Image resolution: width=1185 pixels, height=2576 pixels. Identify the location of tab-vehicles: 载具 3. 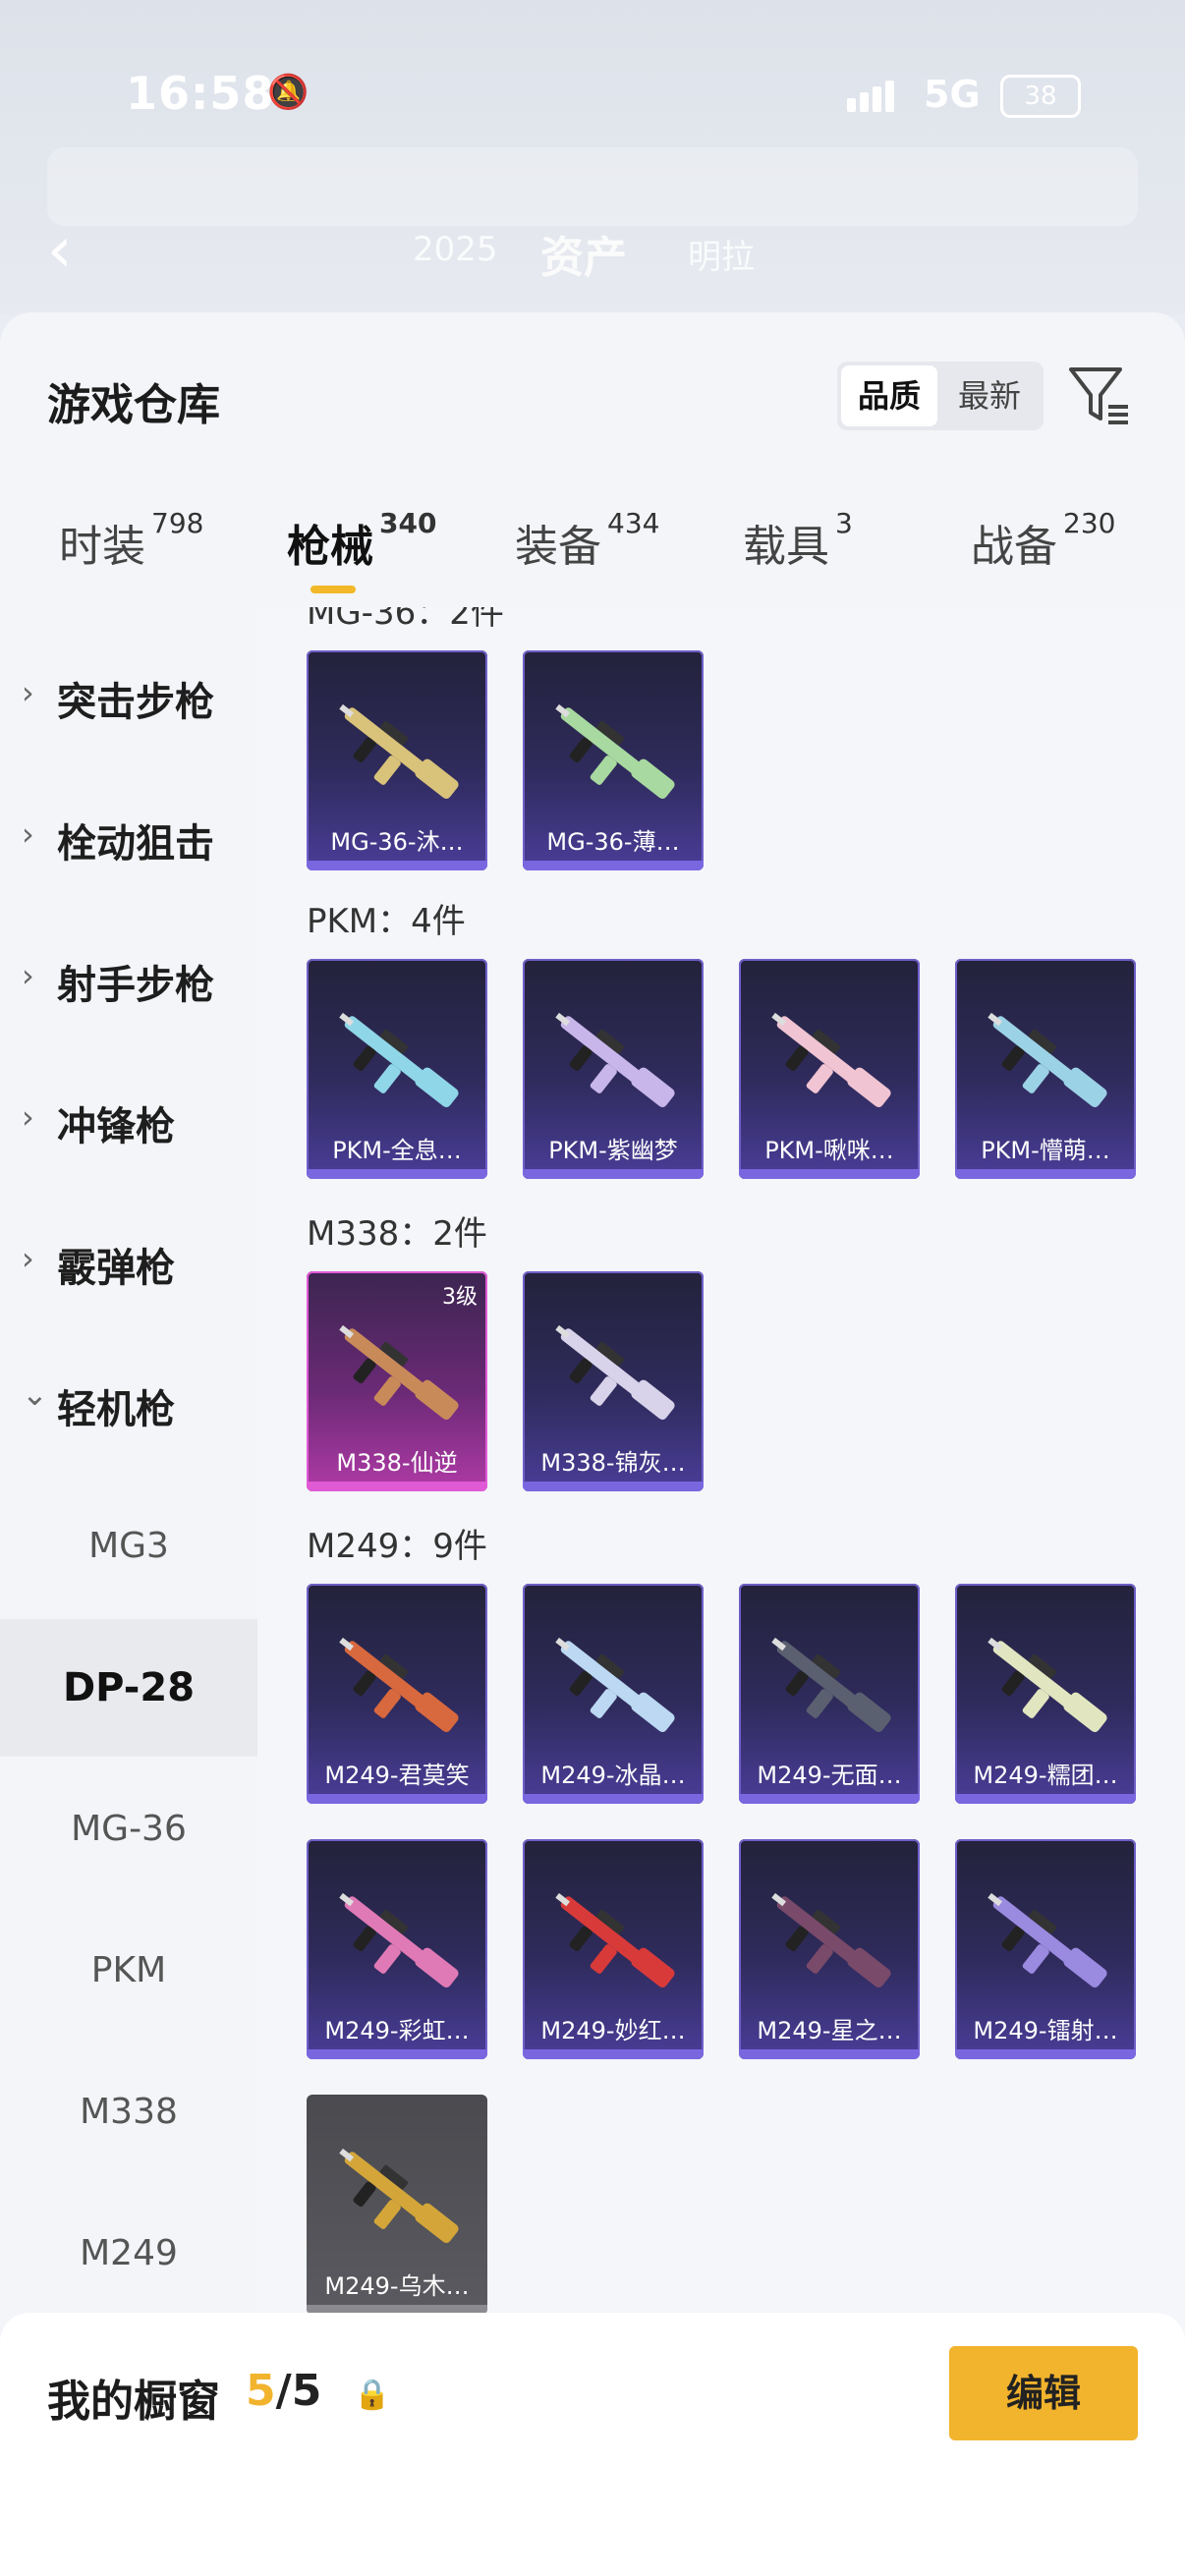
(798, 540).